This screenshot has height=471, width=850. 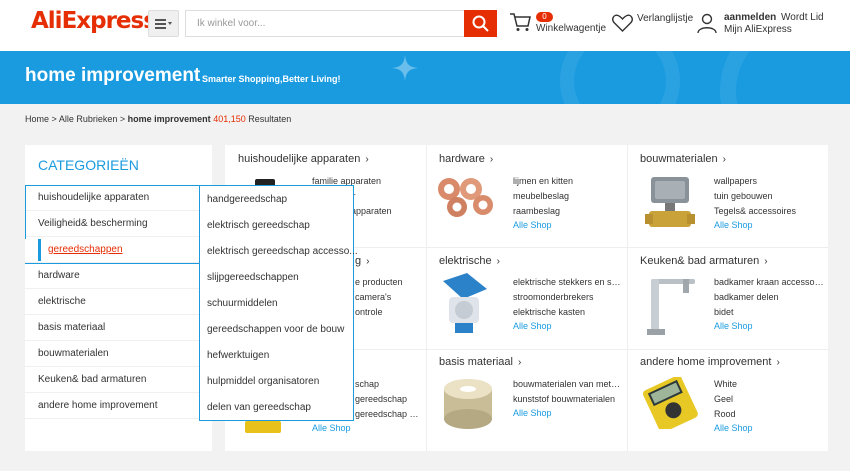 What do you see at coordinates (88, 119) in the screenshot?
I see `breadcrumb-all-categories: Alle Rubrieken` at bounding box center [88, 119].